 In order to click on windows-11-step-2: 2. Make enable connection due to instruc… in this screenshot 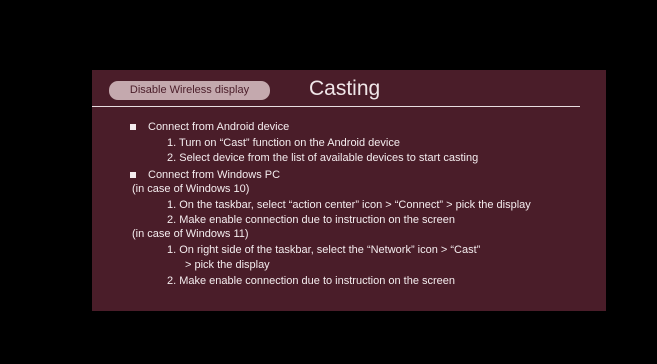, I will do `click(311, 281)`.